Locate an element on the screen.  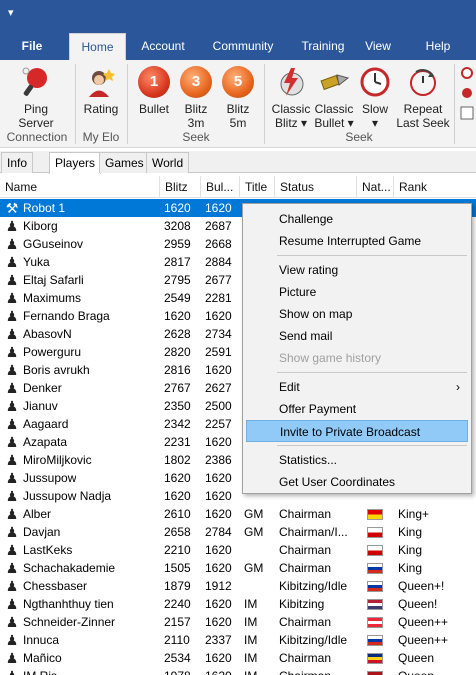
table-row: ♟ Alber 2610 1620 GM Chairman King+ is located at coordinates (238, 514).